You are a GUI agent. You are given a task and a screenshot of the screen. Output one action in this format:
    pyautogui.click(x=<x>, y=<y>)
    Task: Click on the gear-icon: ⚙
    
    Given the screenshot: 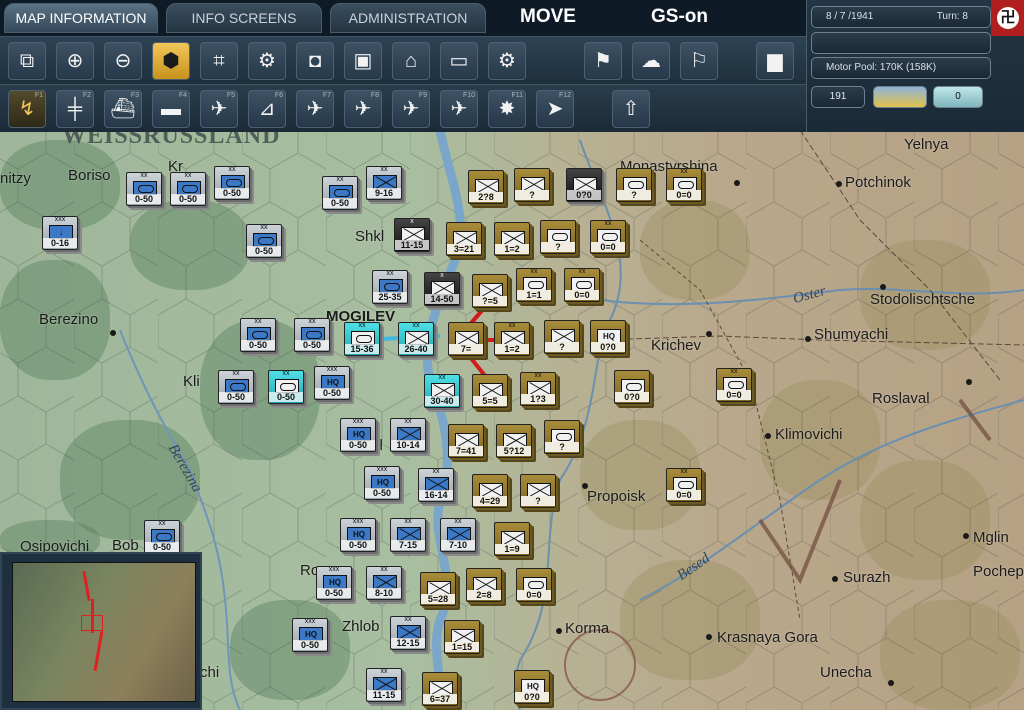 What is the action you would take?
    pyautogui.click(x=267, y=61)
    